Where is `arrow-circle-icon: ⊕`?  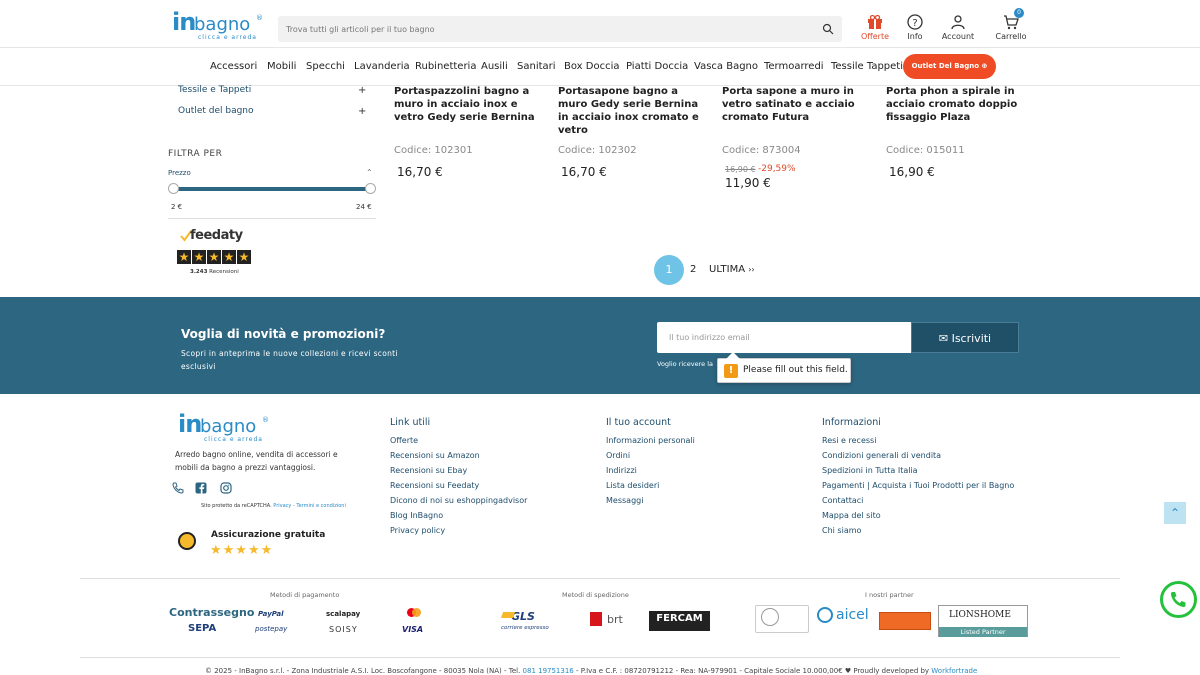
arrow-circle-icon: ⊕ is located at coordinates (984, 66).